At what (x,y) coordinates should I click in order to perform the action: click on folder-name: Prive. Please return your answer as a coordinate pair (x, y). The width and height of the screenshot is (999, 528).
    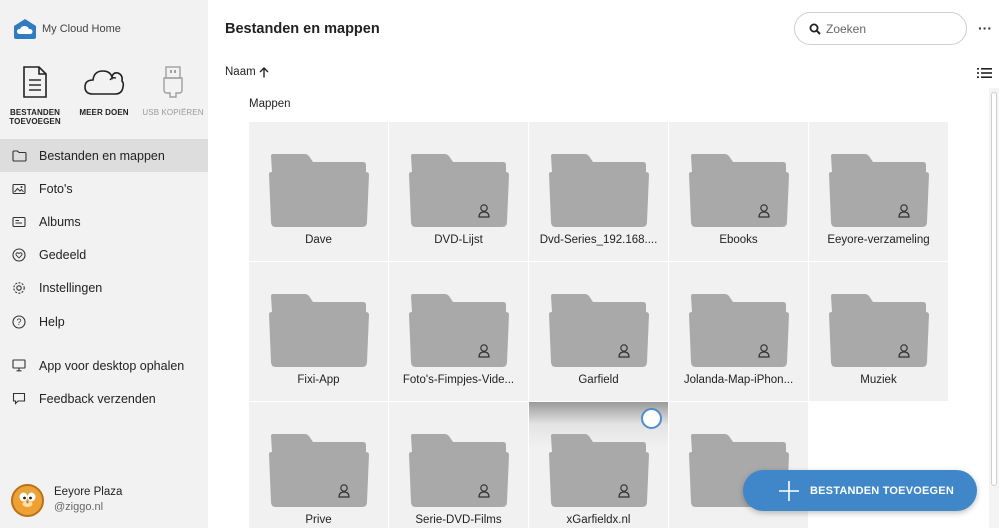
    Looking at the image, I should click on (318, 520).